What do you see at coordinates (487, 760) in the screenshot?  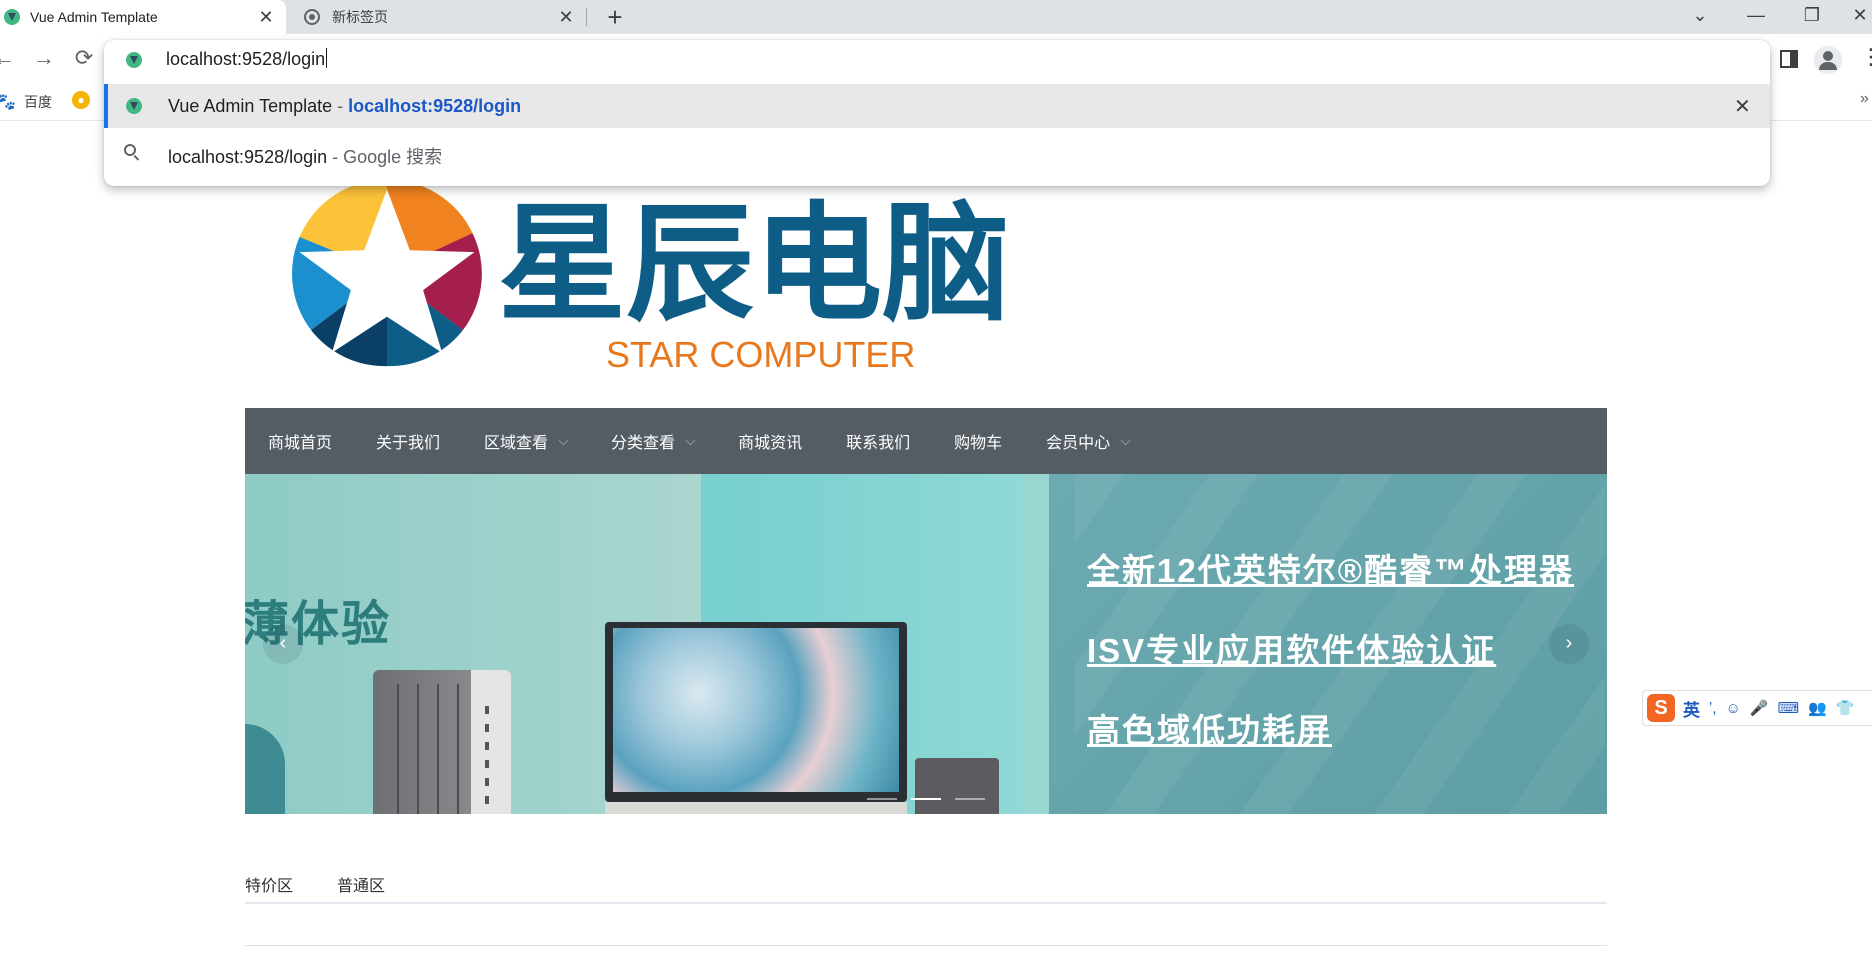 I see `desktop-tower-lights` at bounding box center [487, 760].